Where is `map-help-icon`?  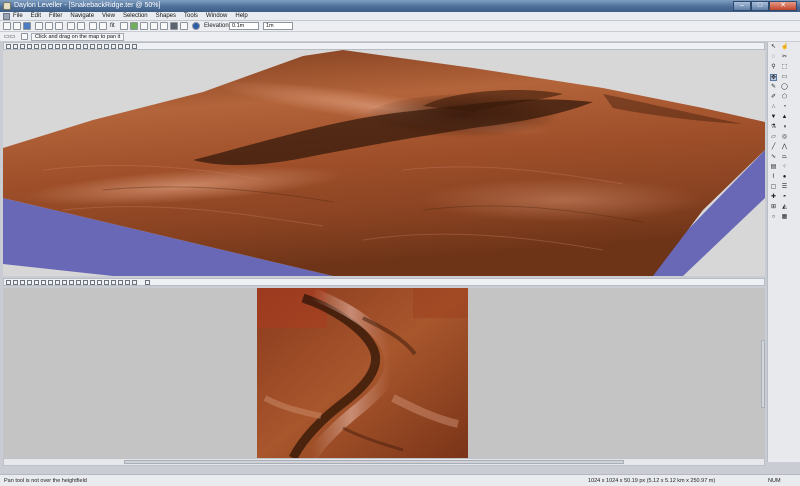
map-help-icon is located at coordinates (120, 282).